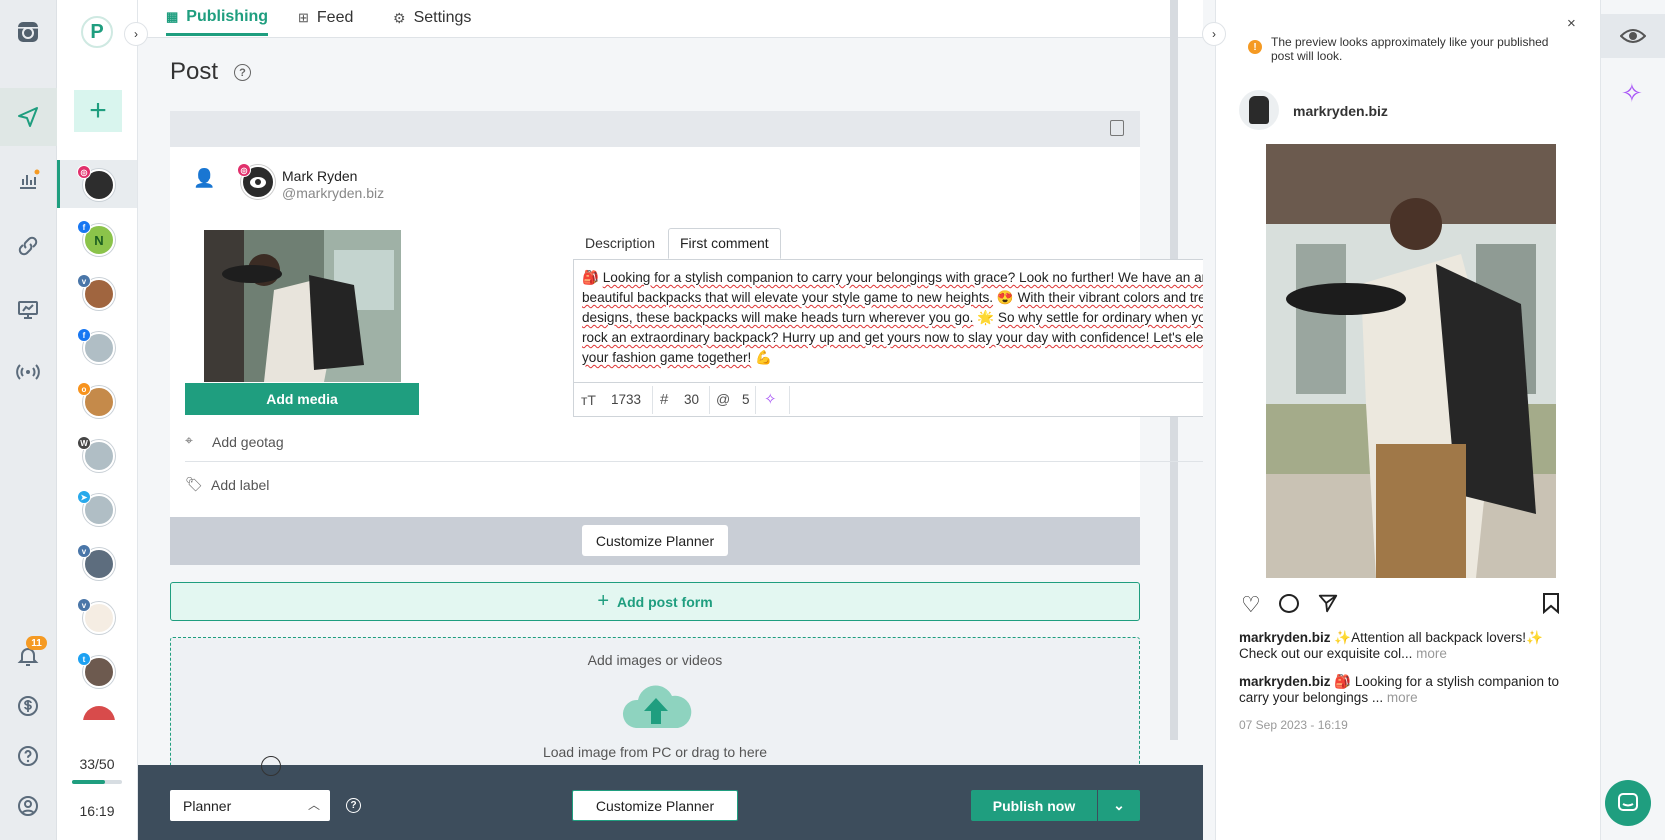 This screenshot has width=1665, height=840. What do you see at coordinates (1119, 805) in the screenshot?
I see `publish-options-chevron-down-icon: ⌄` at bounding box center [1119, 805].